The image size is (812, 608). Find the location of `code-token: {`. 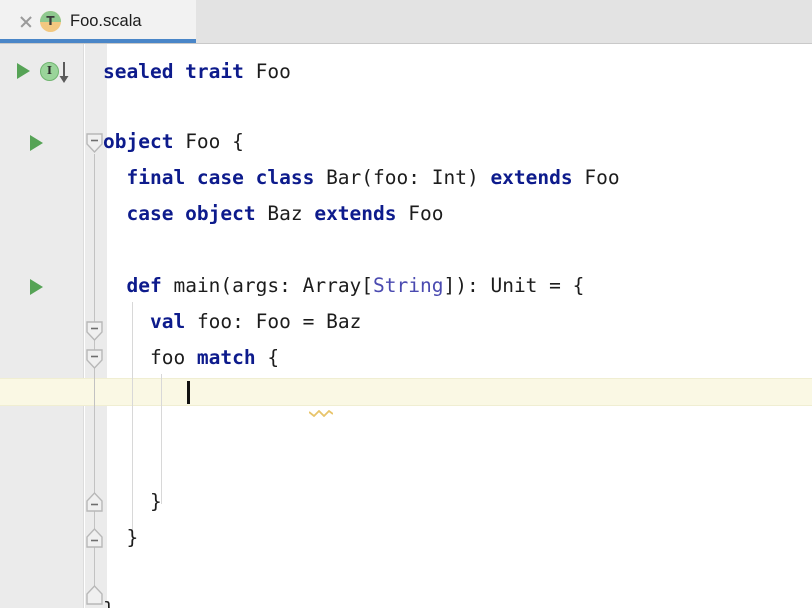

code-token: { is located at coordinates (267, 357).